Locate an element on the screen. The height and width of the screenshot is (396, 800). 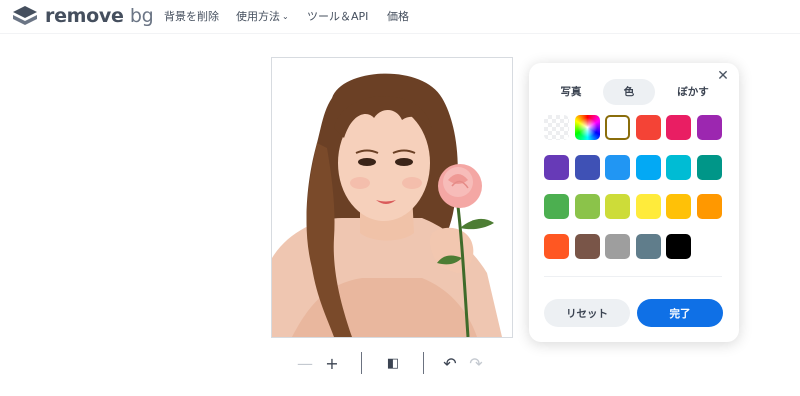
done-button: 完了 is located at coordinates (680, 313).